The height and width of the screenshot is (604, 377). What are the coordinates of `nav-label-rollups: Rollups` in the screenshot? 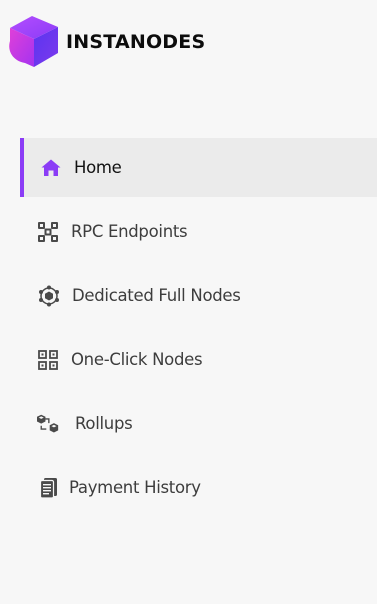 It's located at (104, 423).